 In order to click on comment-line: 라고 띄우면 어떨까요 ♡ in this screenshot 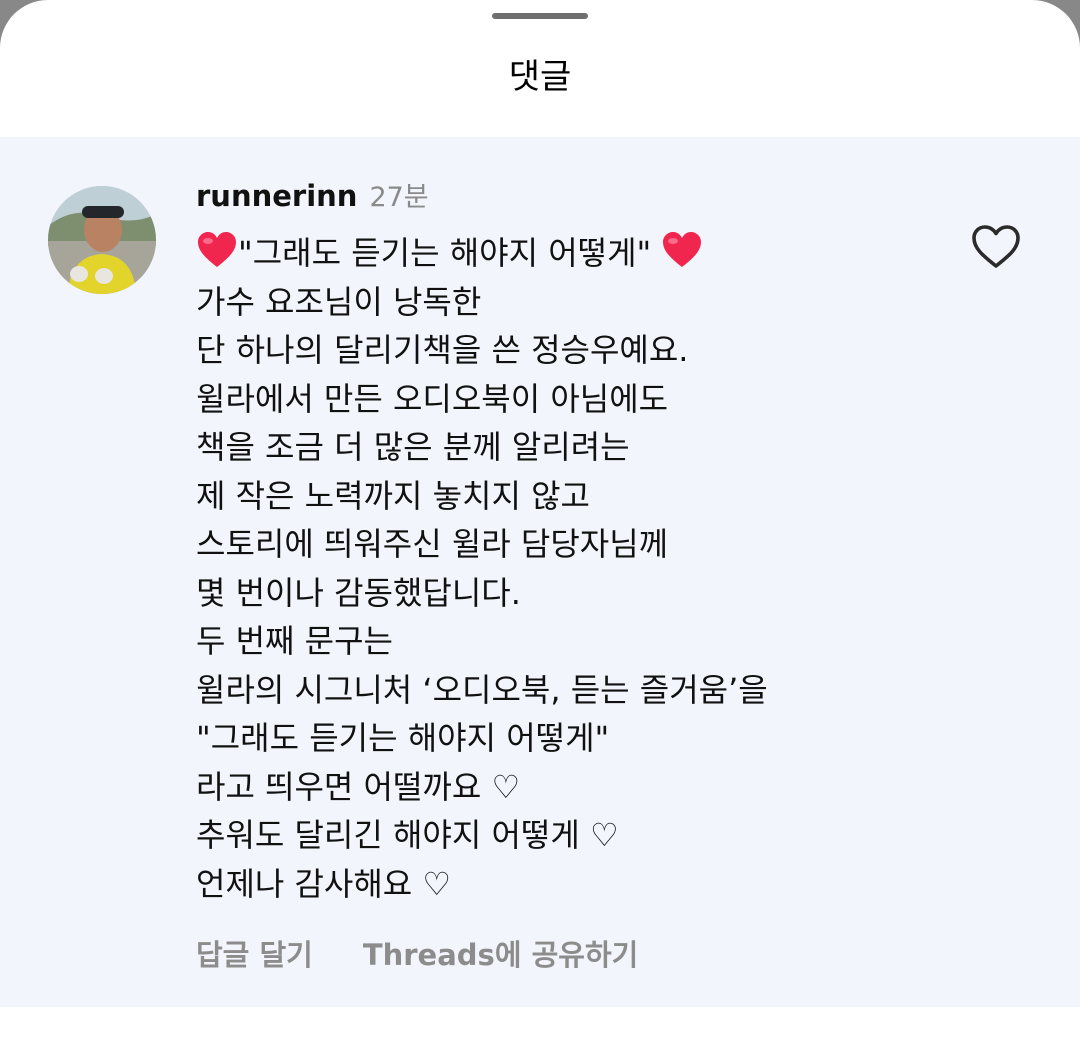, I will do `click(358, 786)`.